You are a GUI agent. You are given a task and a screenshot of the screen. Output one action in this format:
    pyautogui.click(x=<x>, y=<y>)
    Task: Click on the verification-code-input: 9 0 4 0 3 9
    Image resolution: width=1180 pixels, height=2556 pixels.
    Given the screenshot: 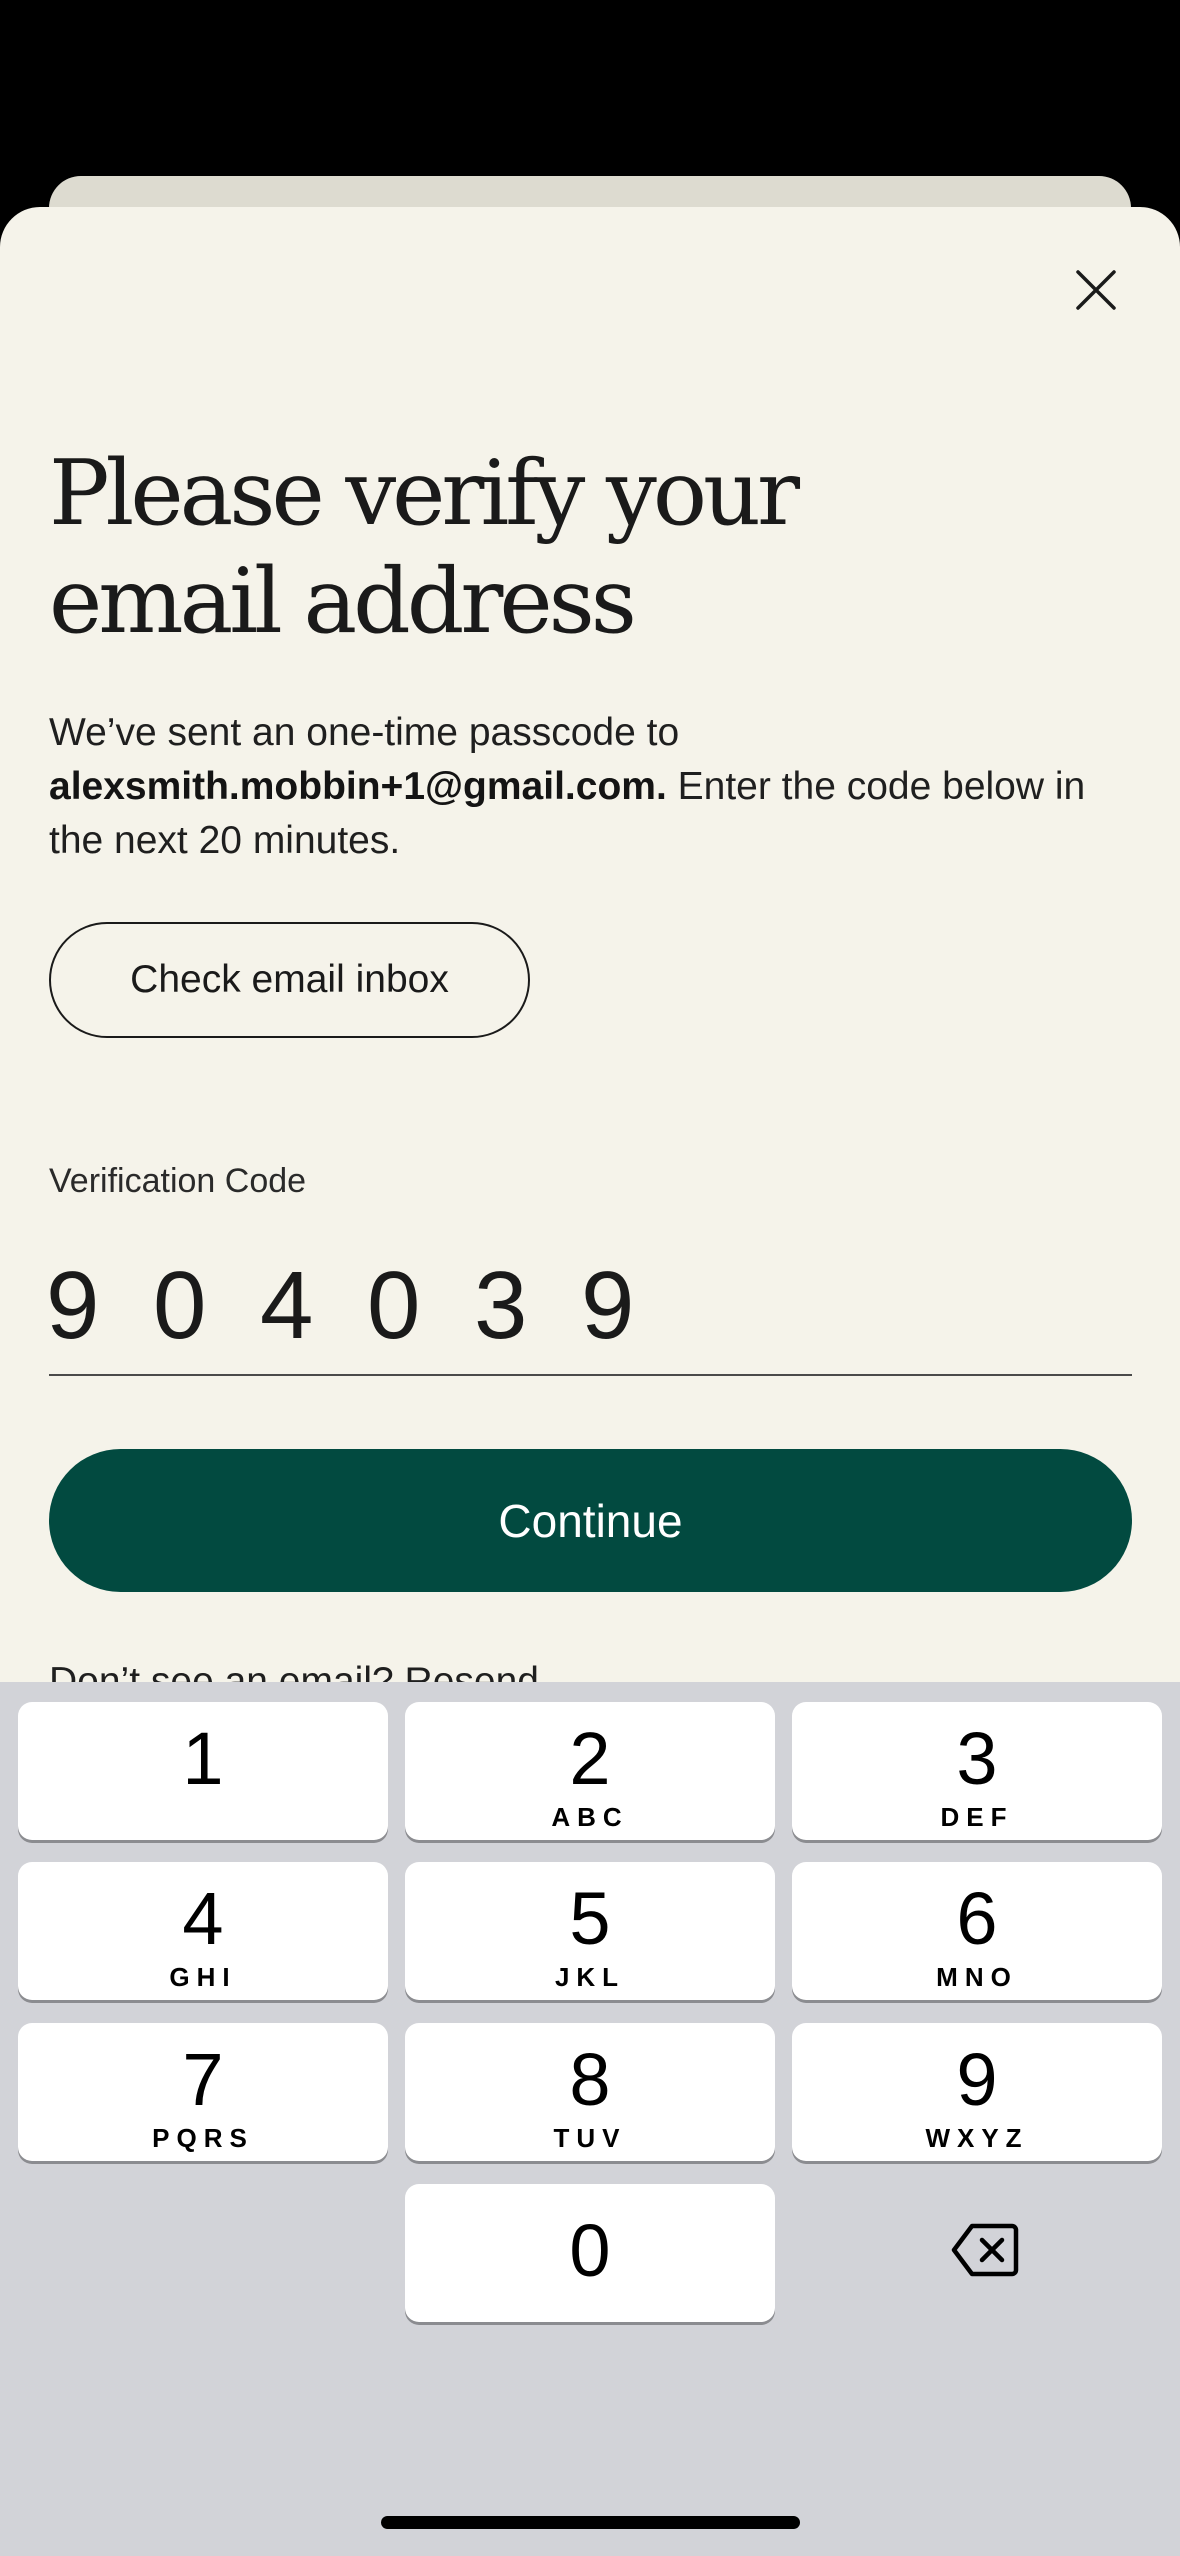 What is the action you would take?
    pyautogui.click(x=589, y=1311)
    